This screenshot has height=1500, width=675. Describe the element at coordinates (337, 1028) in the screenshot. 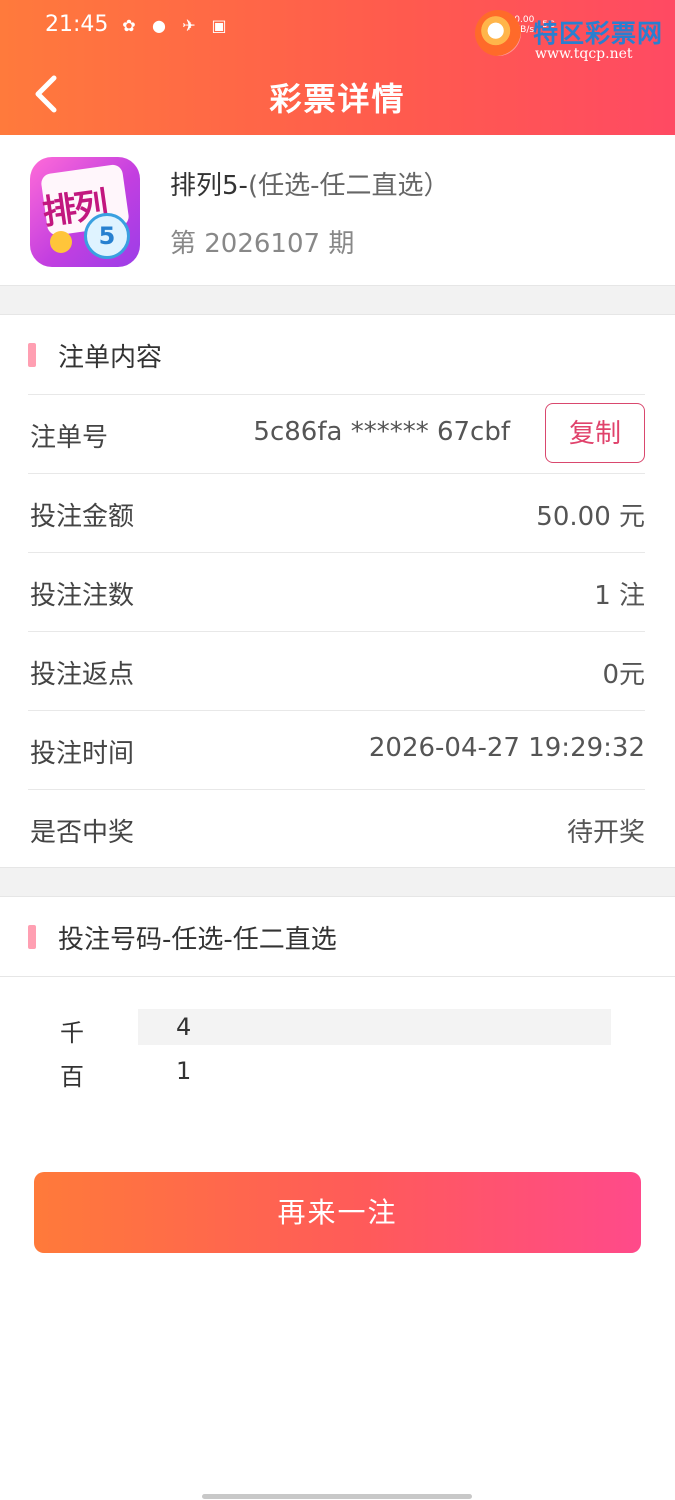

I see `number-row: 千 4` at that location.